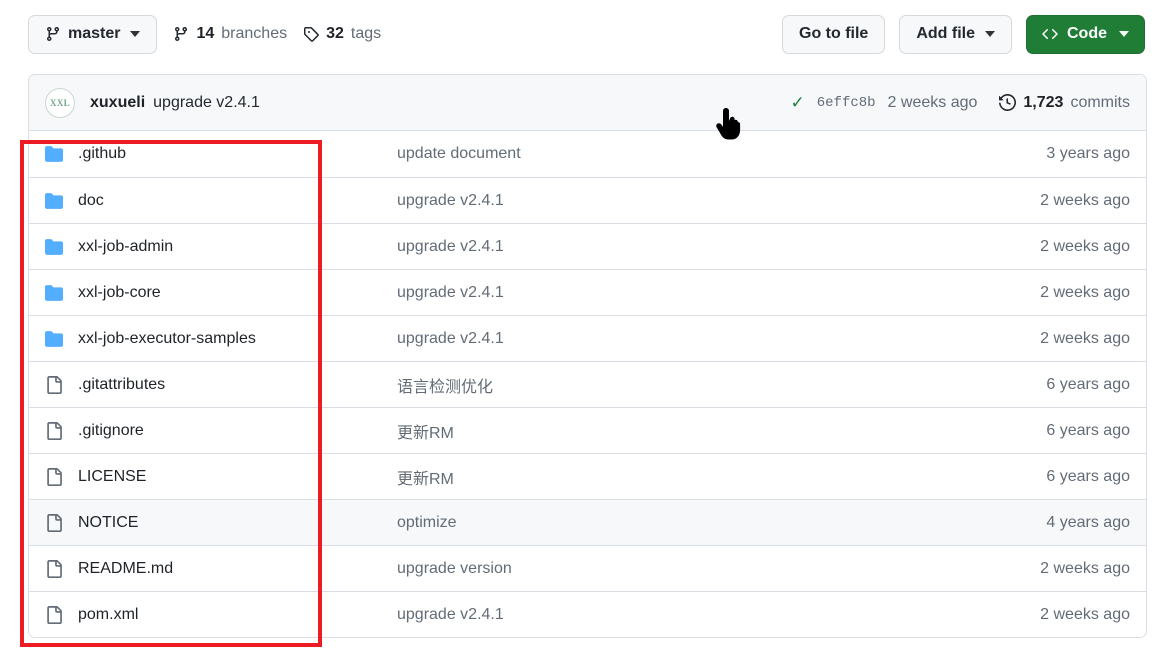 The width and height of the screenshot is (1167, 665). What do you see at coordinates (1043, 102) in the screenshot?
I see `commits-count-value: 1,723` at bounding box center [1043, 102].